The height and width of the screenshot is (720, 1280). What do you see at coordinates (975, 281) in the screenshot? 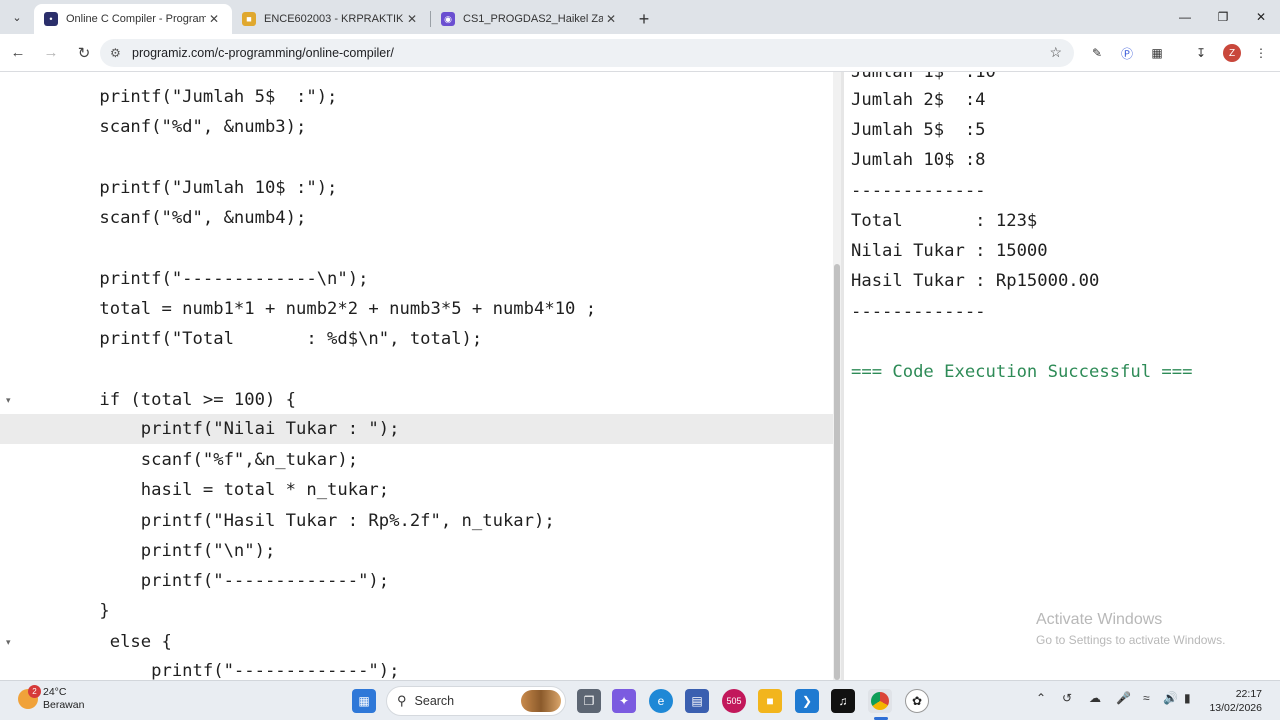
I see `output-line: Hasil Tukar : Rp15000.00` at bounding box center [975, 281].